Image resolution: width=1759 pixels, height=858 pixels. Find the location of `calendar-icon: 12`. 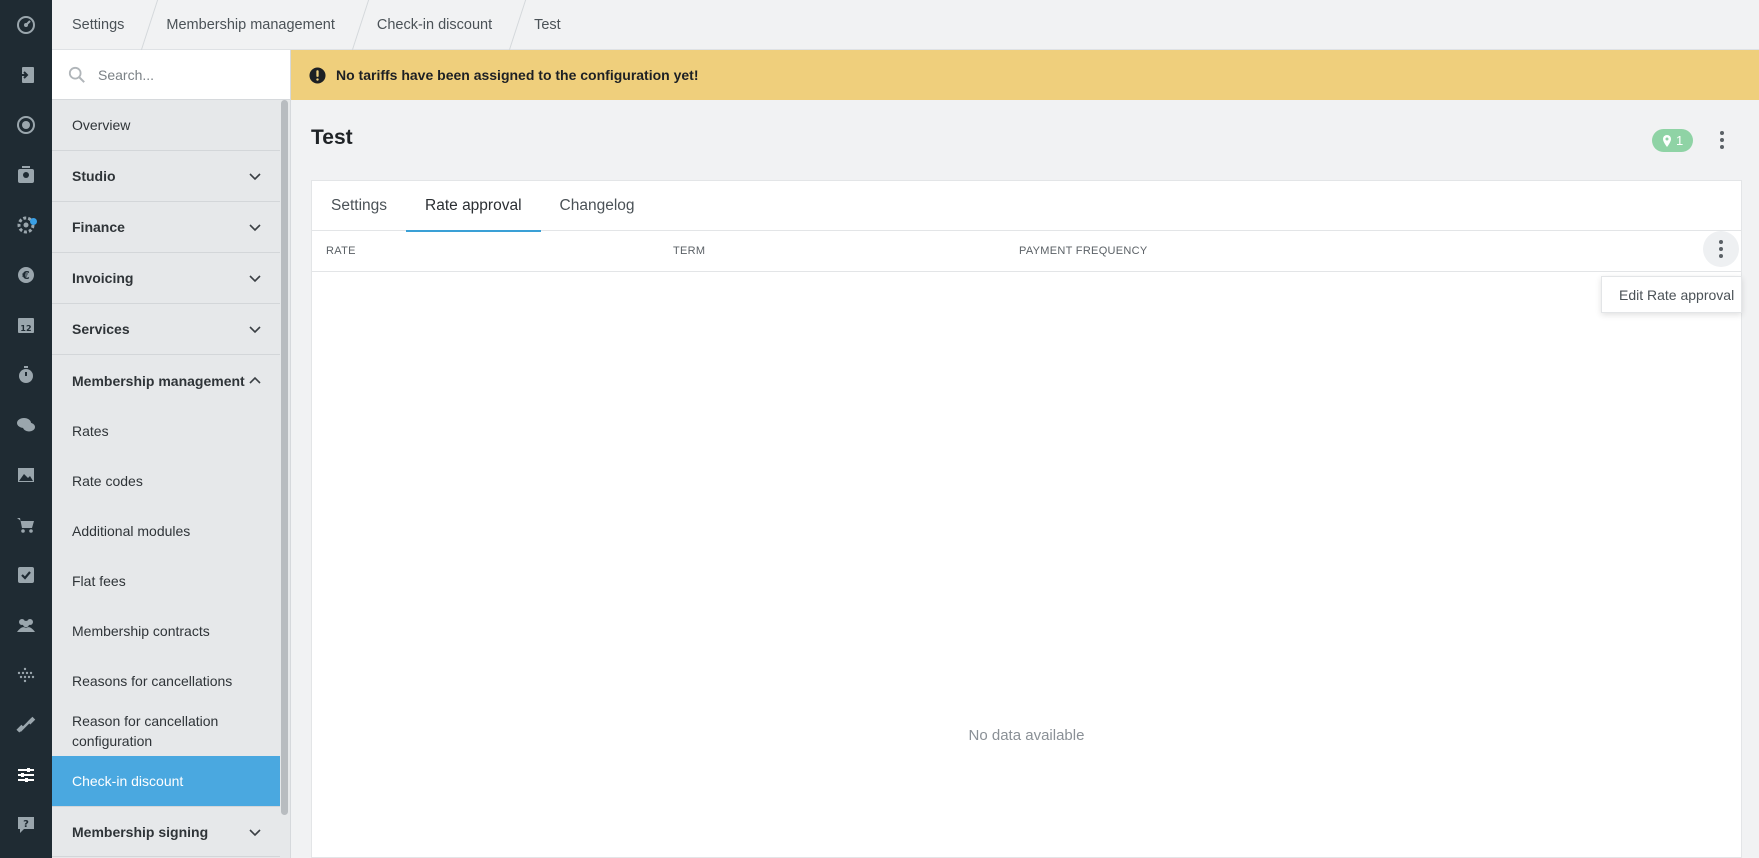

calendar-icon: 12 is located at coordinates (26, 325).